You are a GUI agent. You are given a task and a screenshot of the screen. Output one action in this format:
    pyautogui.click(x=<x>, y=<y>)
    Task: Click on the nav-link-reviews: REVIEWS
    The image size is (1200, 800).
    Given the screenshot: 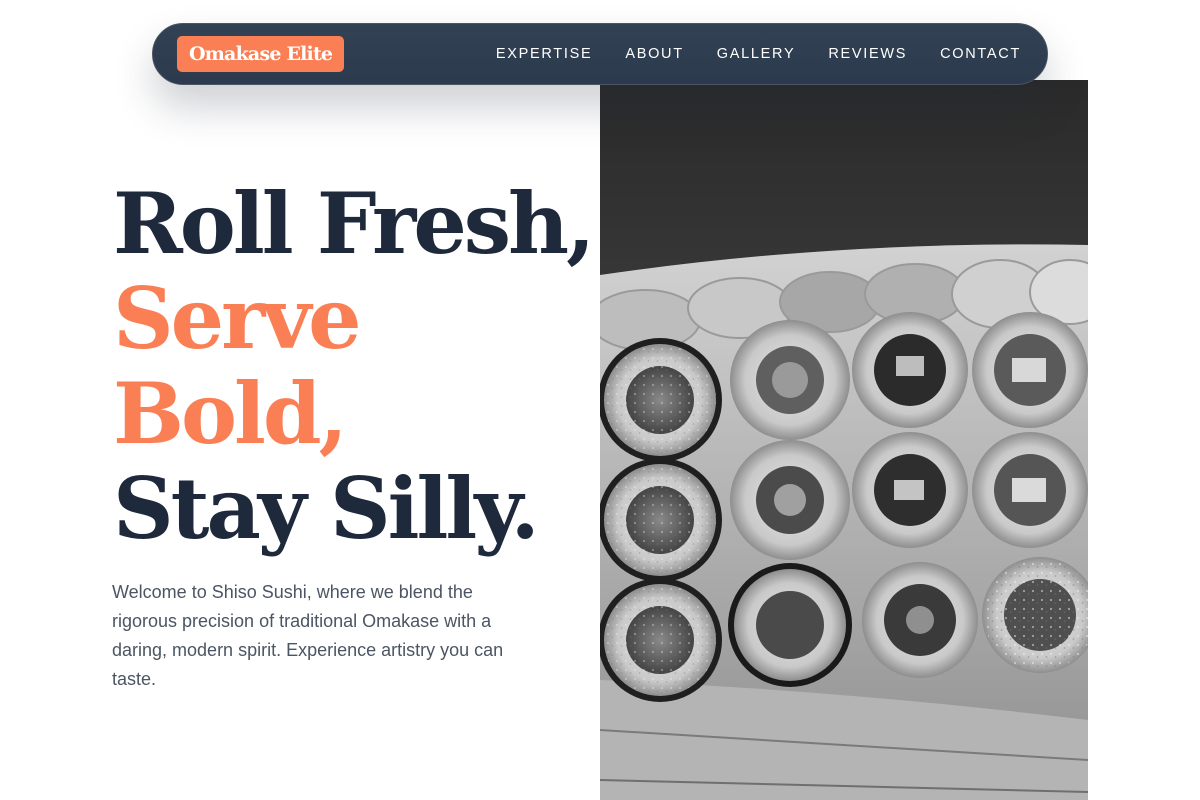 What is the action you would take?
    pyautogui.click(x=867, y=54)
    